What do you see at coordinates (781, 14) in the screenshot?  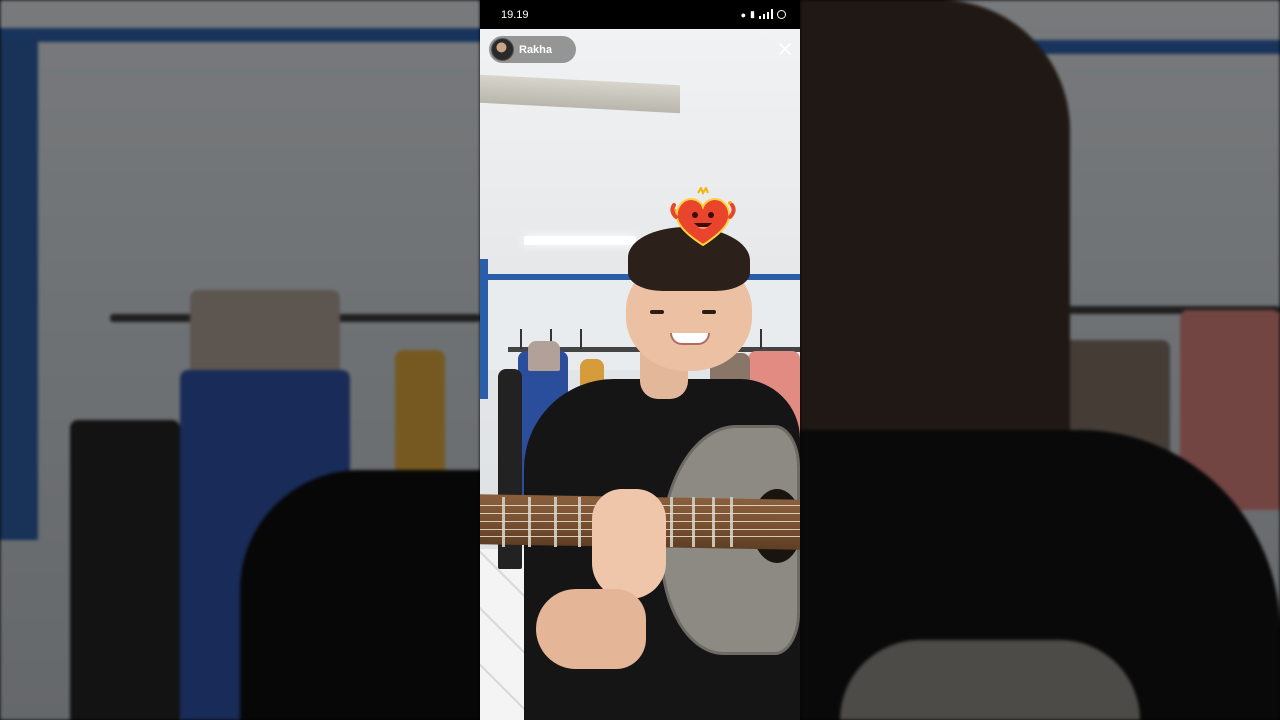 I see `battery-icon` at bounding box center [781, 14].